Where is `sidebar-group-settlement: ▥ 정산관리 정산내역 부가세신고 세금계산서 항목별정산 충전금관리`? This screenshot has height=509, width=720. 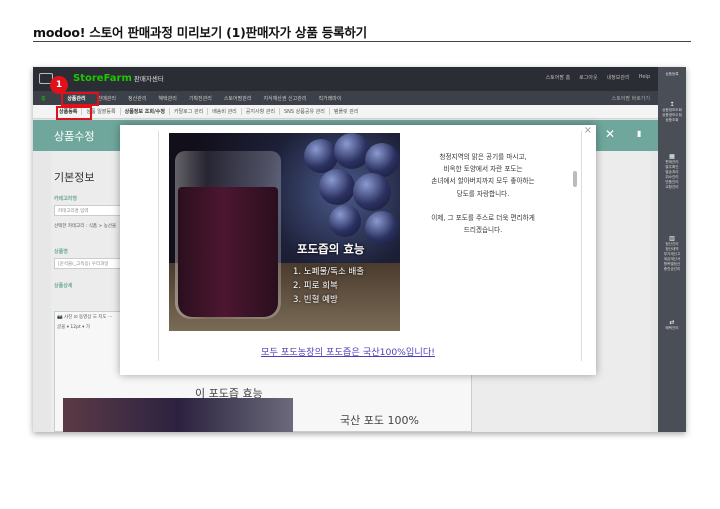
sidebar-group-settlement: ▥ 정산관리 정산내역 부가세신고 세금계산서 항목별정산 충전금관리 is located at coordinates (672, 253).